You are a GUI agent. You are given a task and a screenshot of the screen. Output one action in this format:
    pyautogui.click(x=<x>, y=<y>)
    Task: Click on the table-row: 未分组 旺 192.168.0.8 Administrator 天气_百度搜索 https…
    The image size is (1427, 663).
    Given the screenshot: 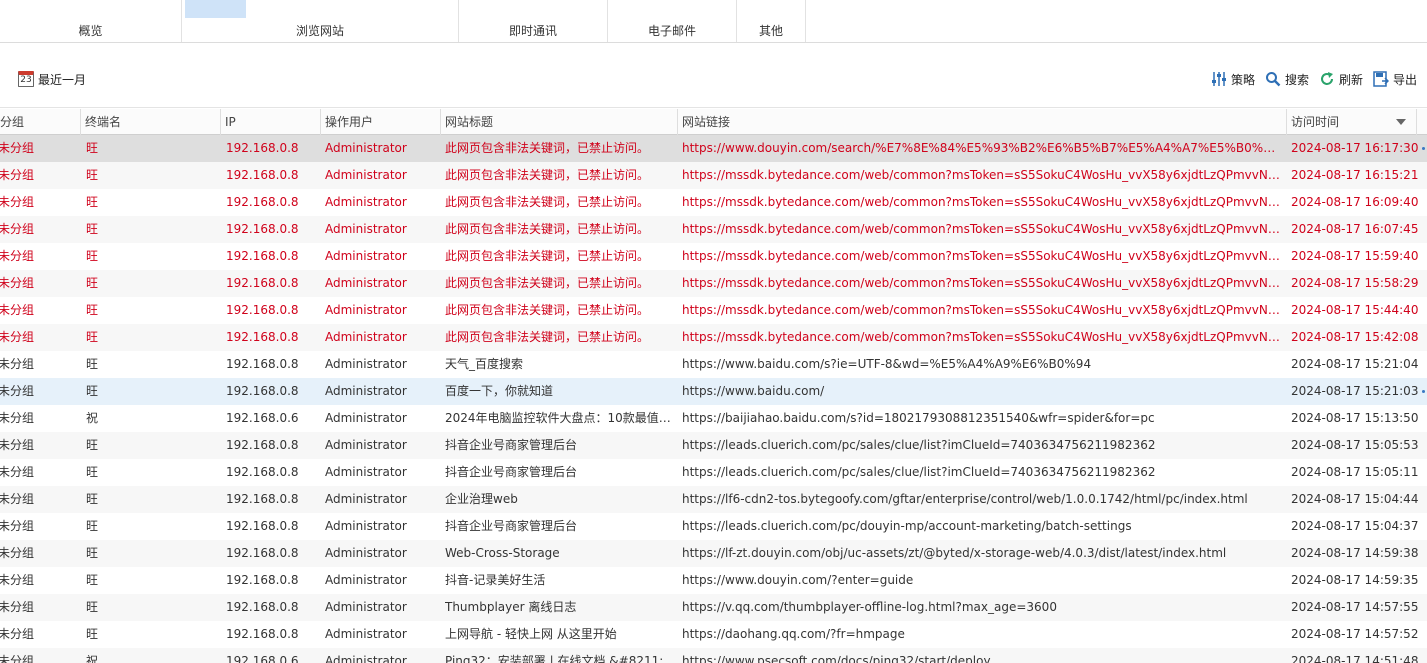 What is the action you would take?
    pyautogui.click(x=713, y=364)
    